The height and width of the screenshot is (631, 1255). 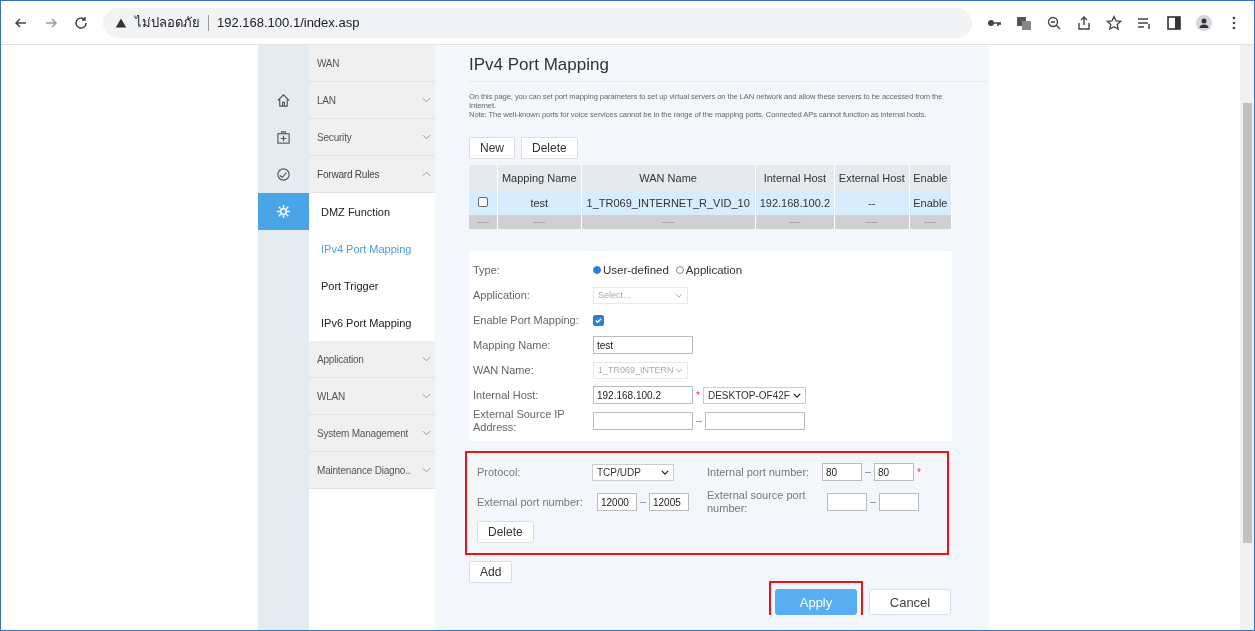 I want to click on row-checkbox, so click(x=483, y=202).